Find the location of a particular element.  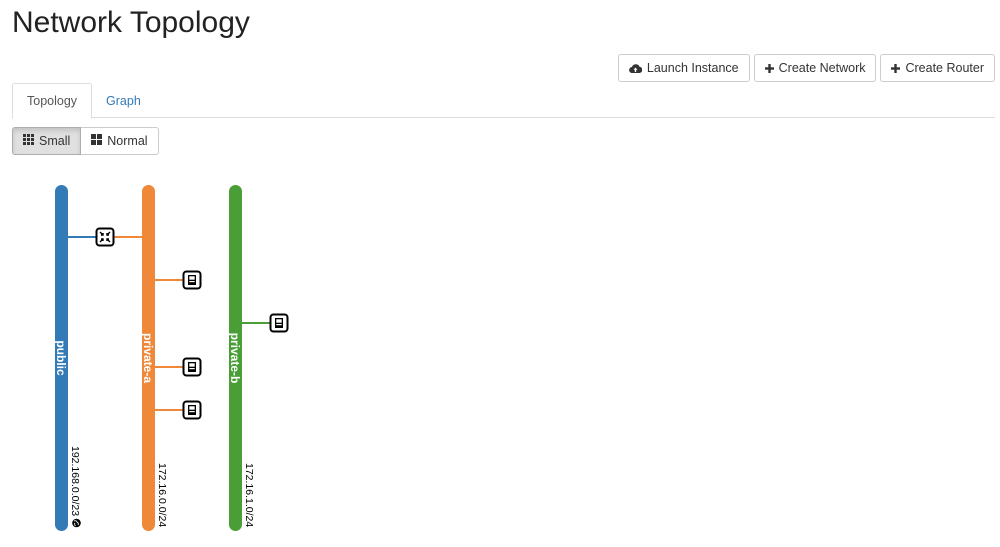

cloud-upload-icon is located at coordinates (635, 68).